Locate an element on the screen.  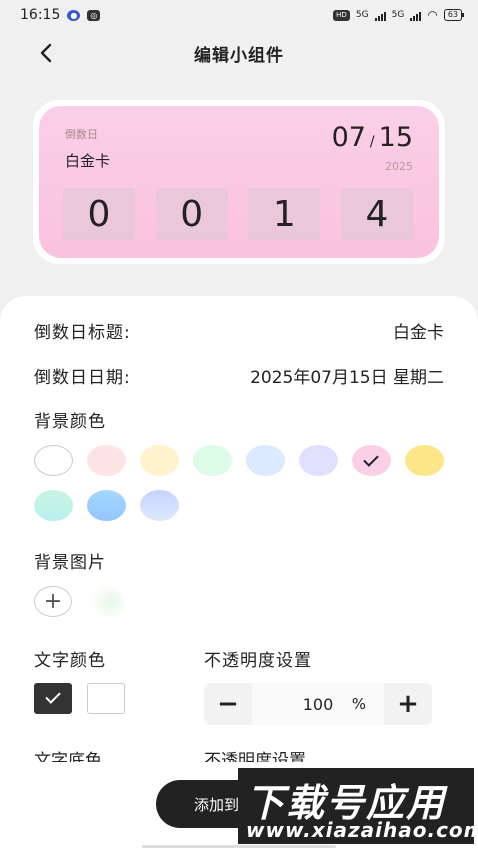
title-row: 倒数日标题: 白金卡 is located at coordinates (239, 330).